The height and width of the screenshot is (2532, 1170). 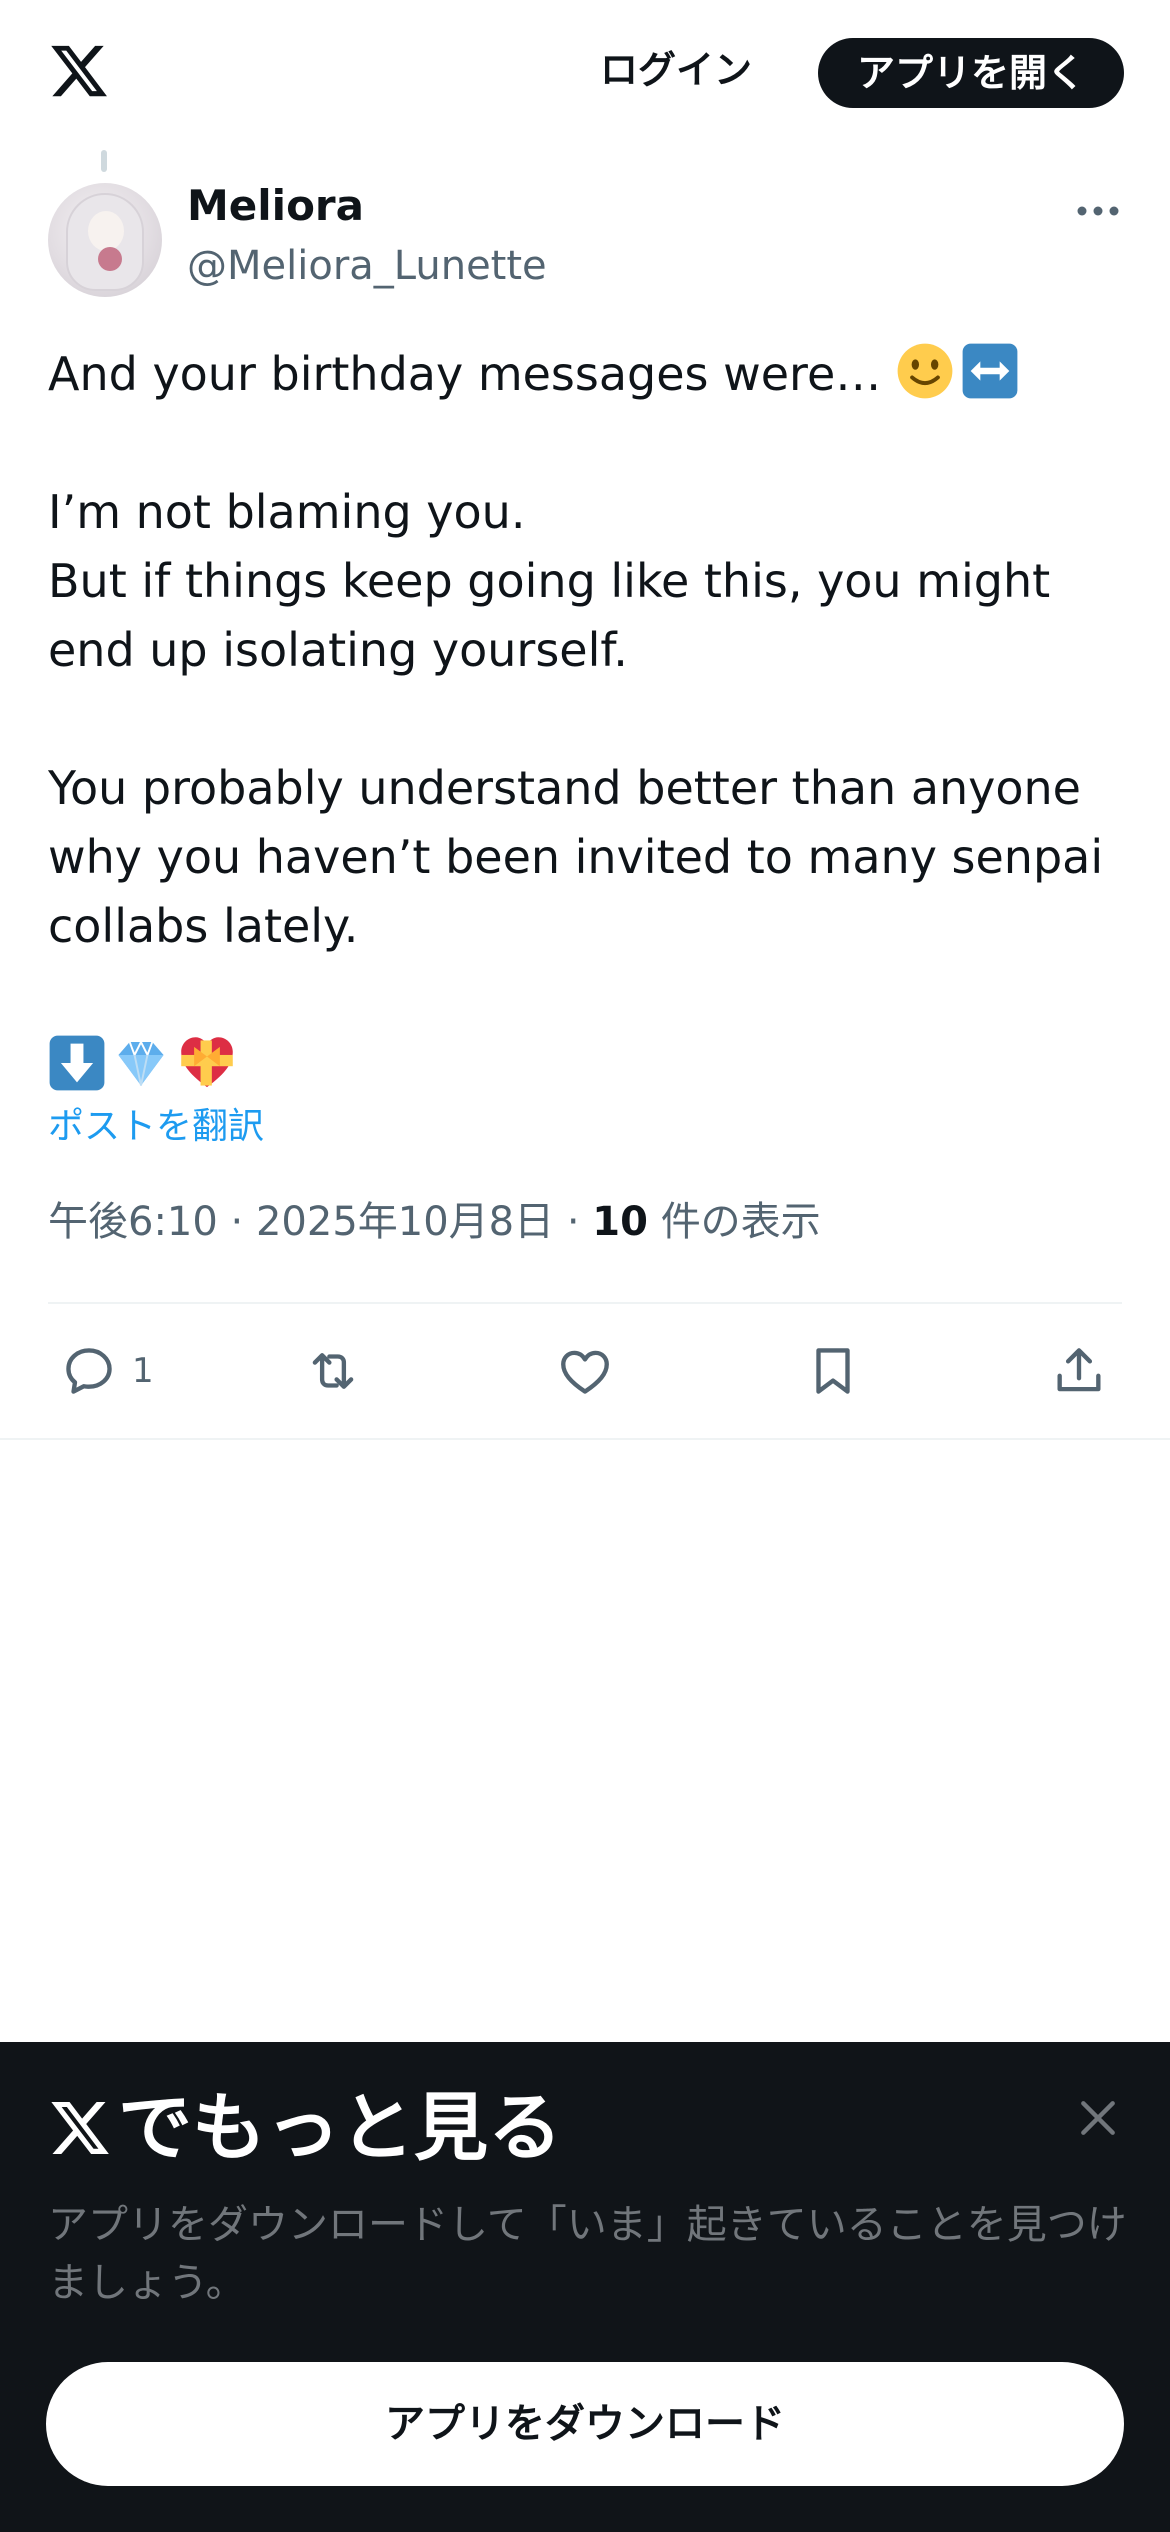 I want to click on gem-emoji, so click(x=141, y=1062).